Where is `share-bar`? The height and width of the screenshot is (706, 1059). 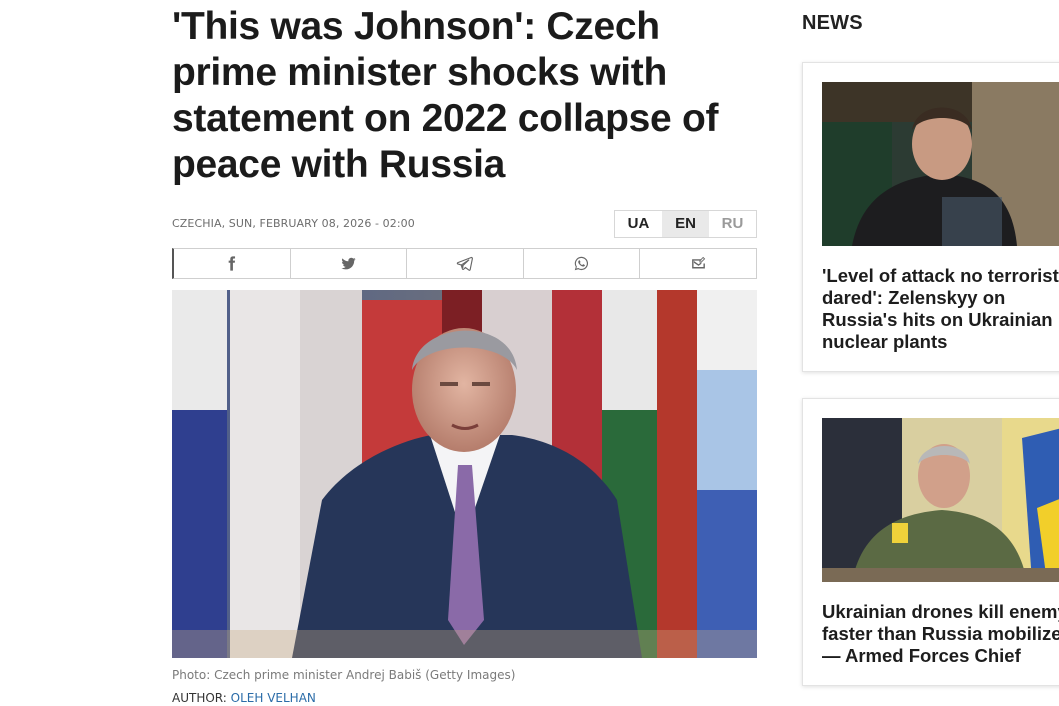
share-bar is located at coordinates (464, 263).